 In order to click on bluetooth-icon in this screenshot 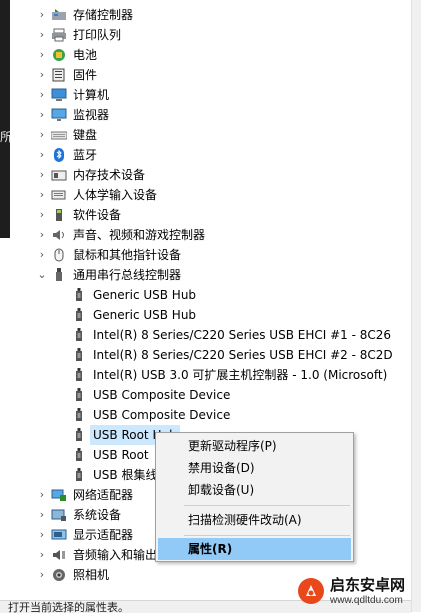, I will do `click(59, 155)`.